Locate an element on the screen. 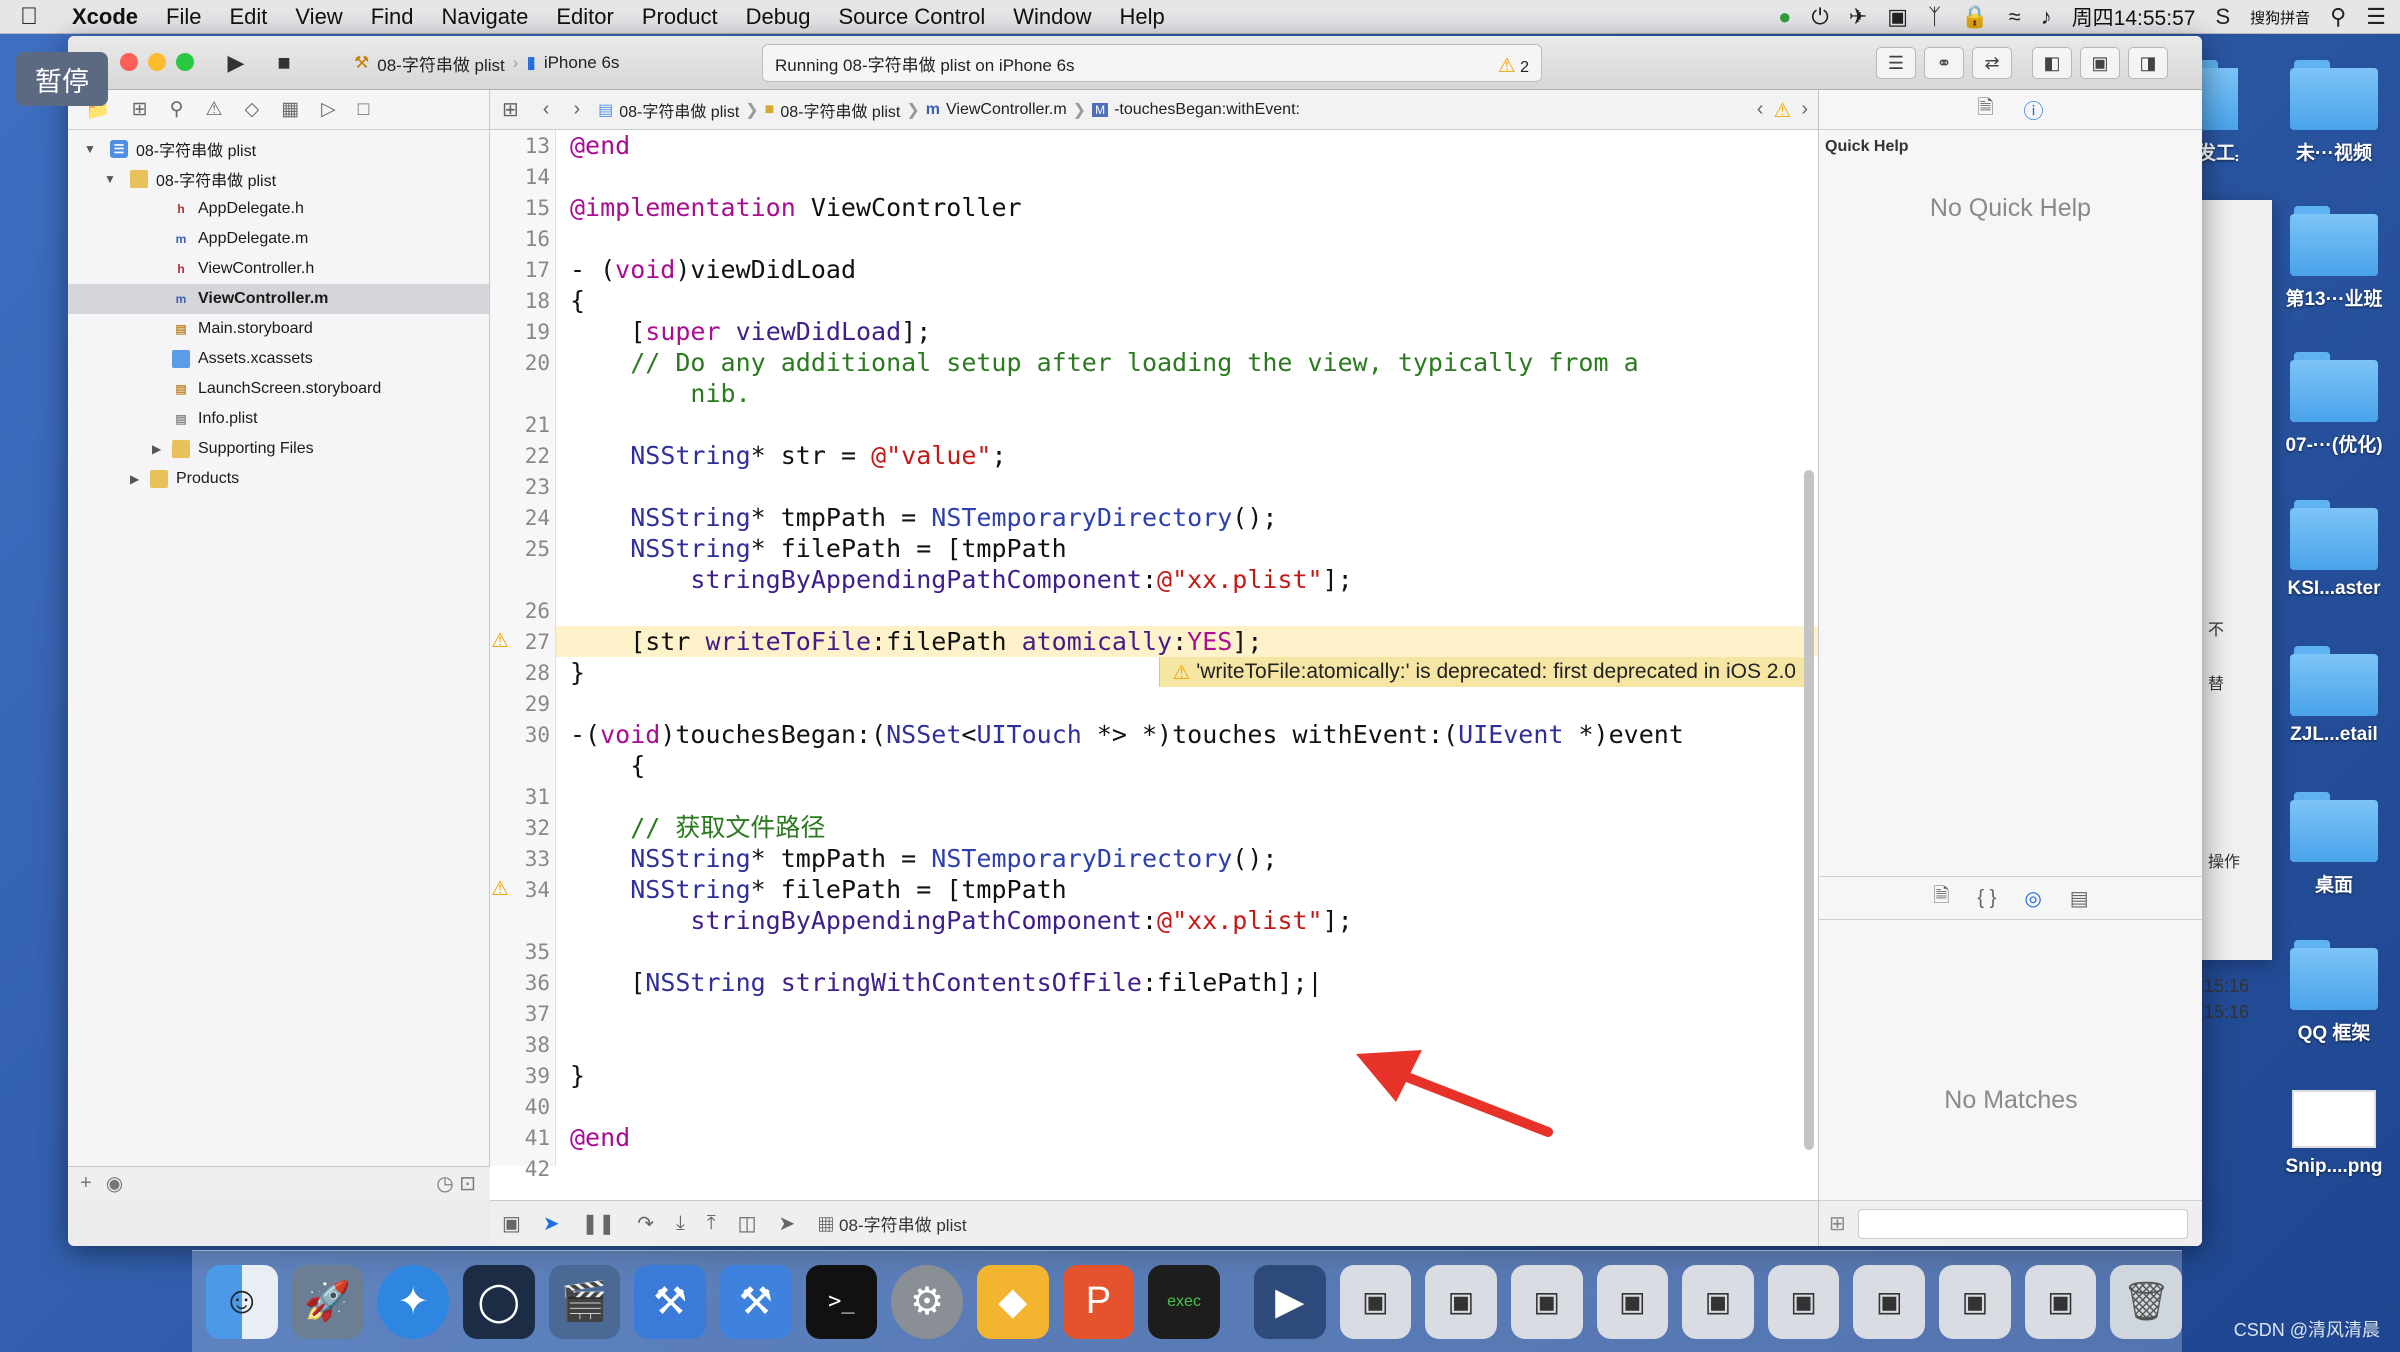 The image size is (2400, 1352). tree-item-file: ▤ LaunchScreen.storyboard is located at coordinates (278, 389).